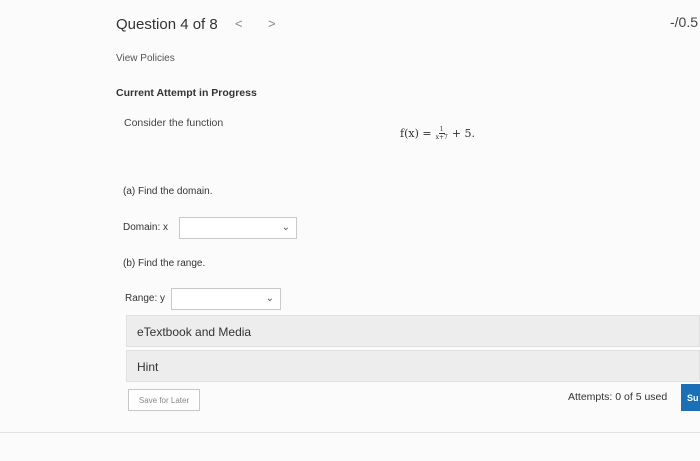 This screenshot has height=461, width=700. What do you see at coordinates (164, 400) in the screenshot?
I see `save-for-later-button: Save for Later` at bounding box center [164, 400].